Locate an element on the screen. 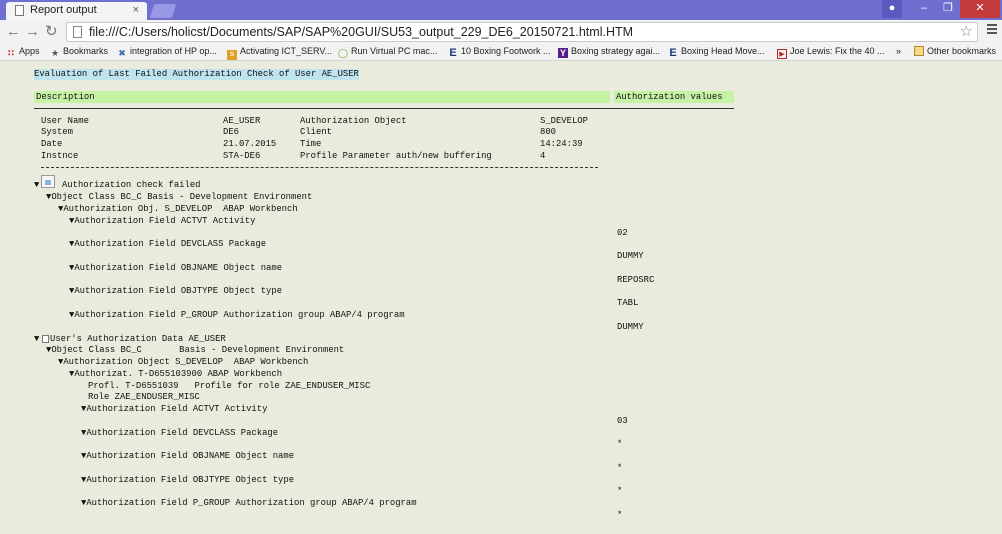 The image size is (1002, 534). minimize-icon: – is located at coordinates (924, 9).